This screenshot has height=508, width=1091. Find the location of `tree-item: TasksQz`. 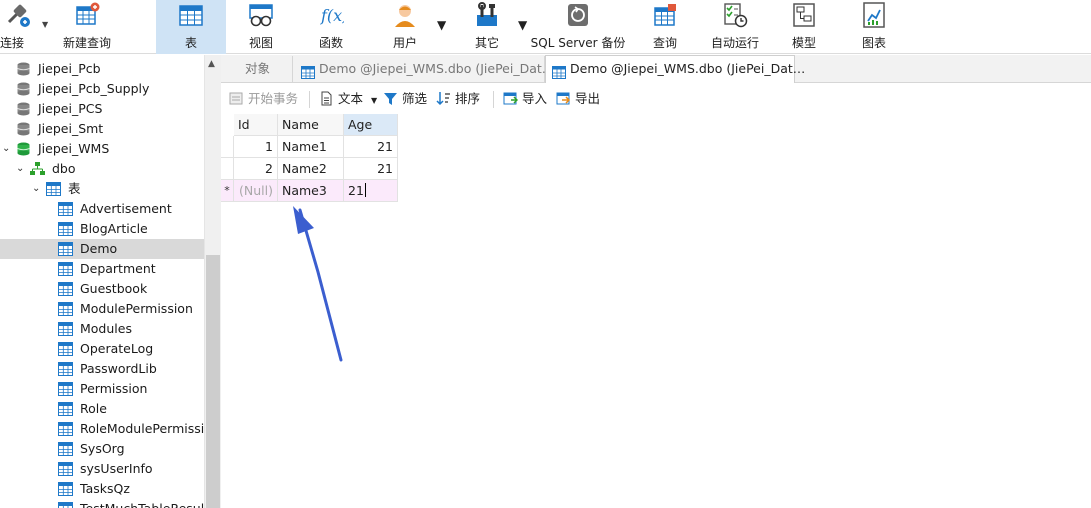

tree-item: TasksQz is located at coordinates (102, 489).